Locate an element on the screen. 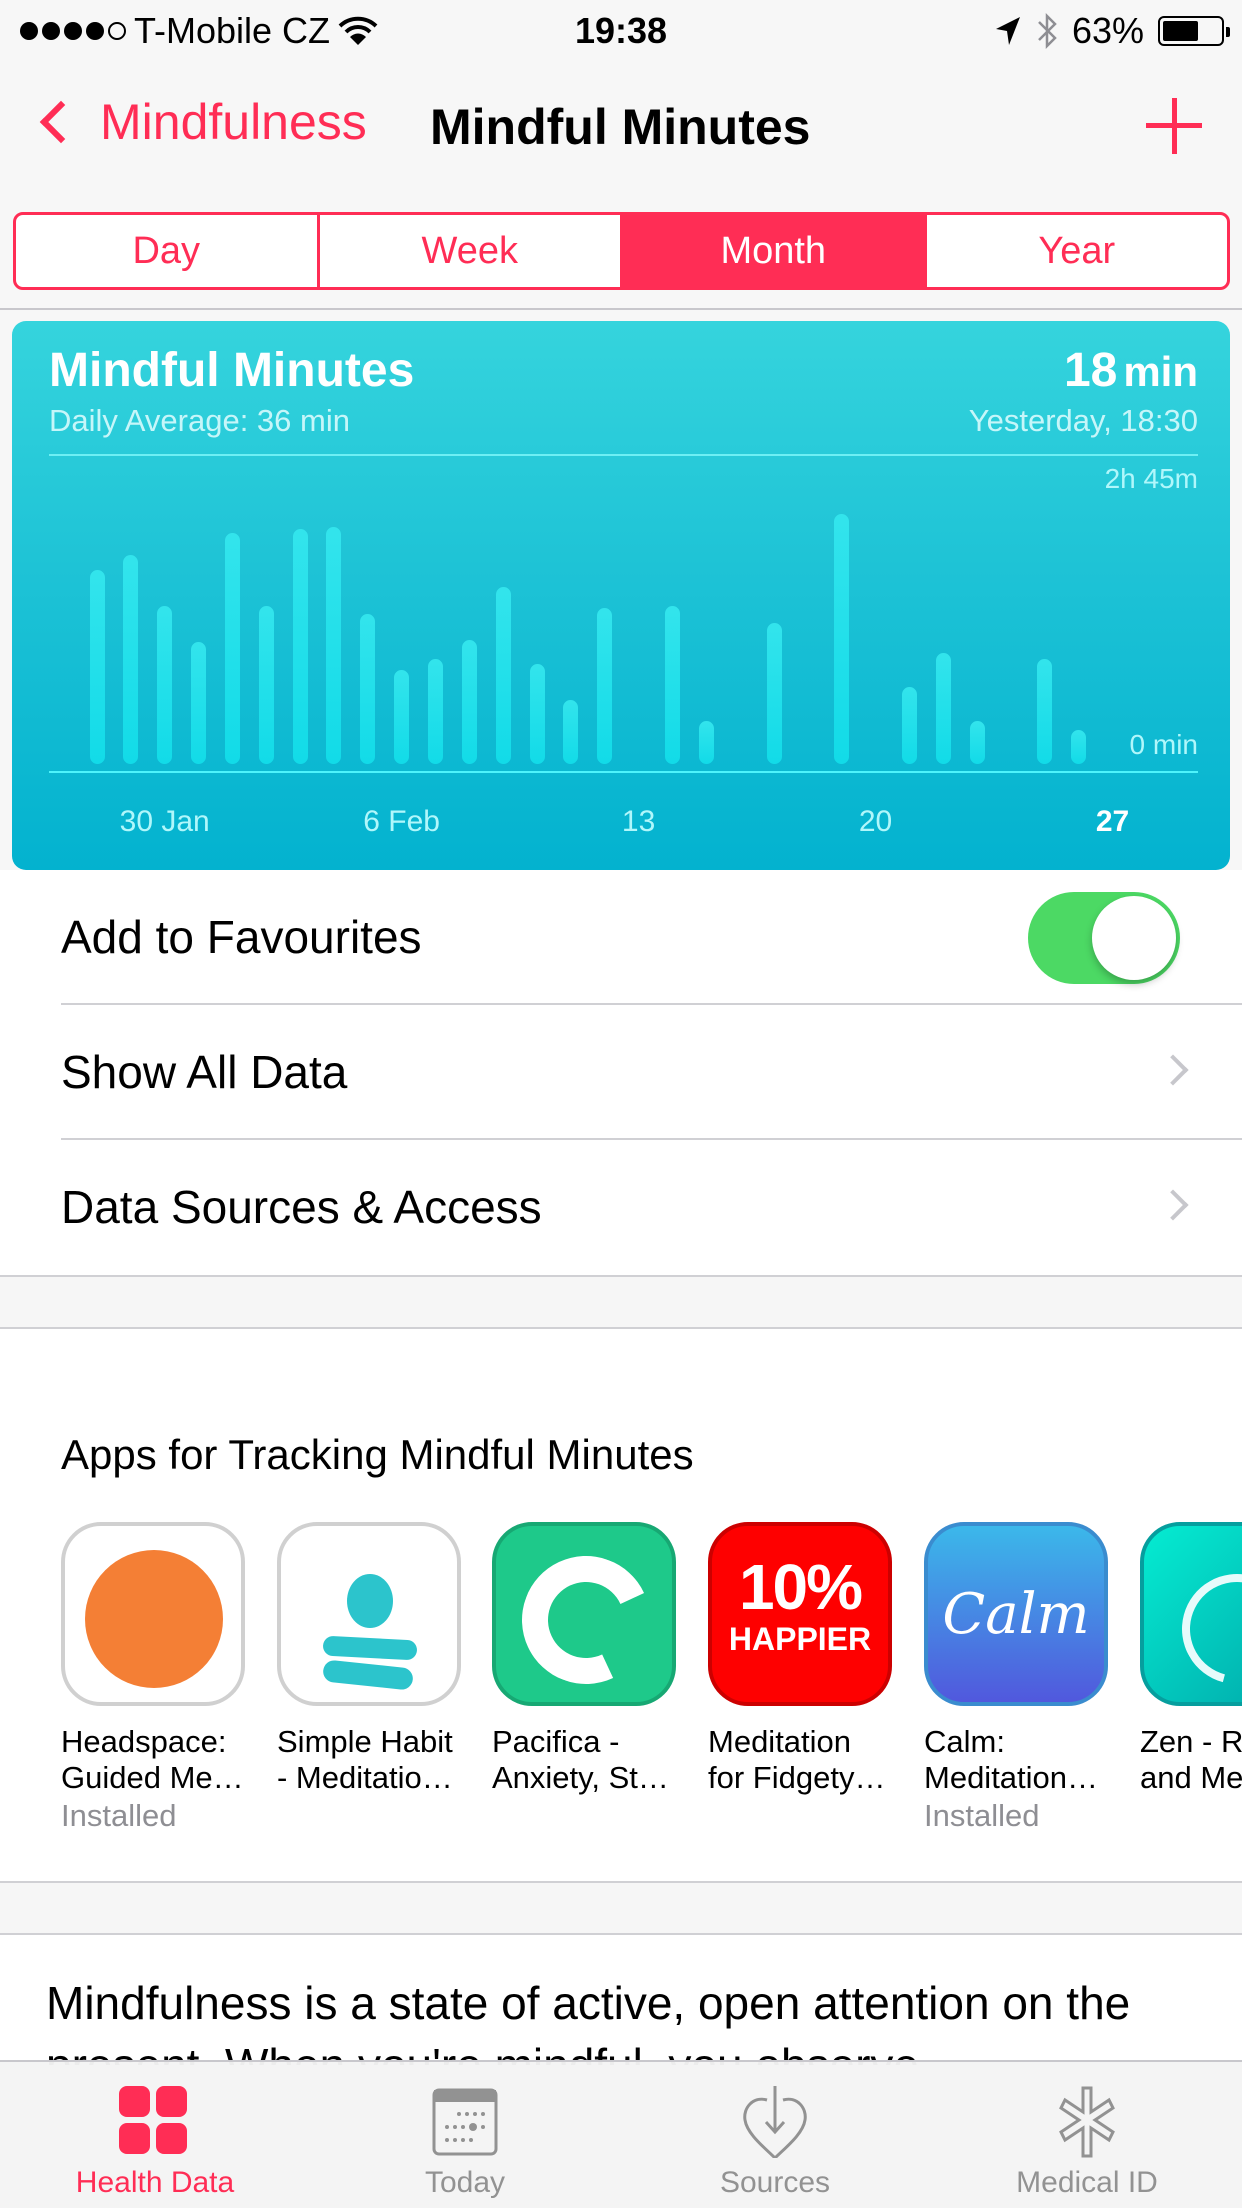 Image resolution: width=1242 pixels, height=2208 pixels. zen-ring is located at coordinates (1201, 1627).